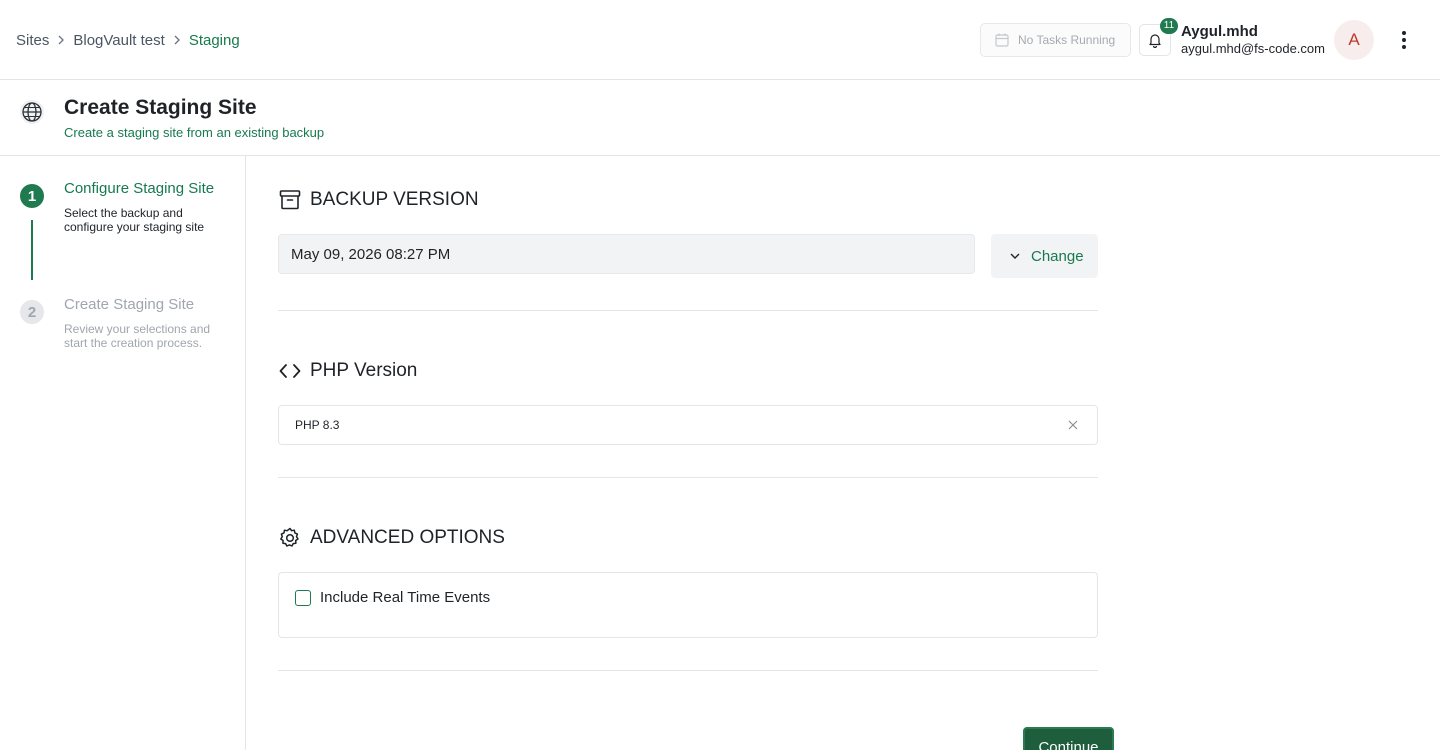  Describe the element at coordinates (688, 605) in the screenshot. I see `advanced-options-box: Include Real Time Events` at that location.